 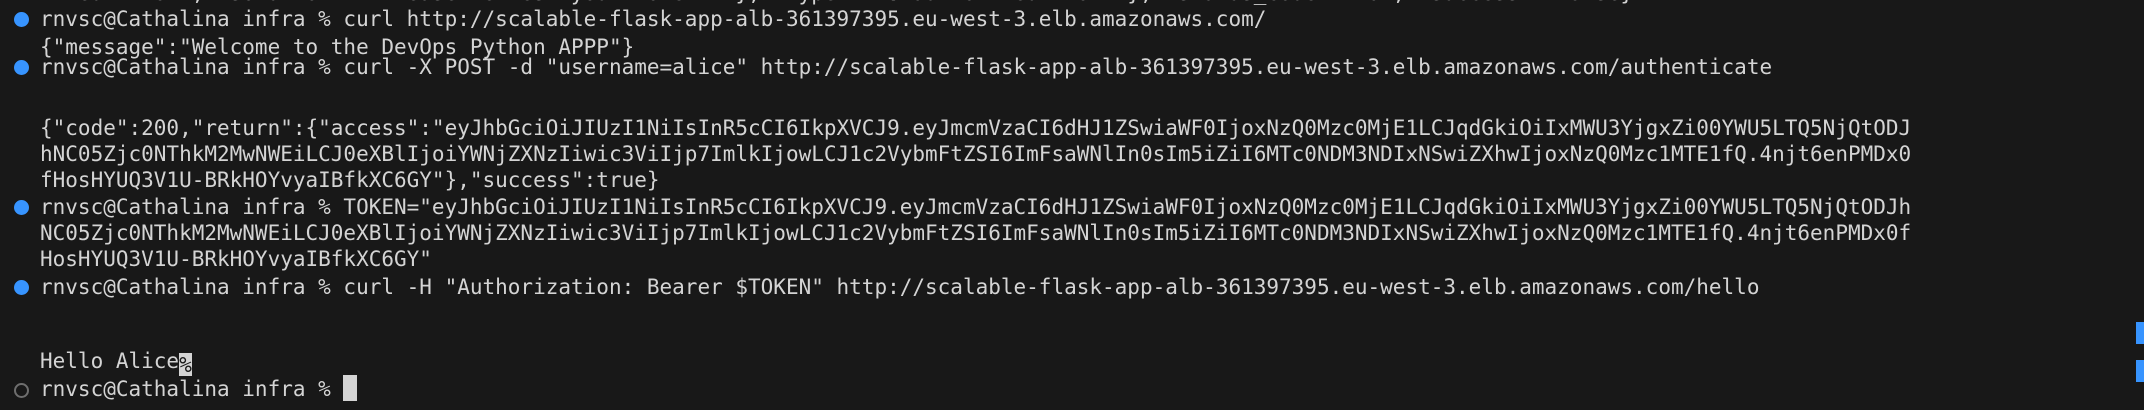 What do you see at coordinates (1080, 361) in the screenshot?
I see `output-line: Hello Alice%` at bounding box center [1080, 361].